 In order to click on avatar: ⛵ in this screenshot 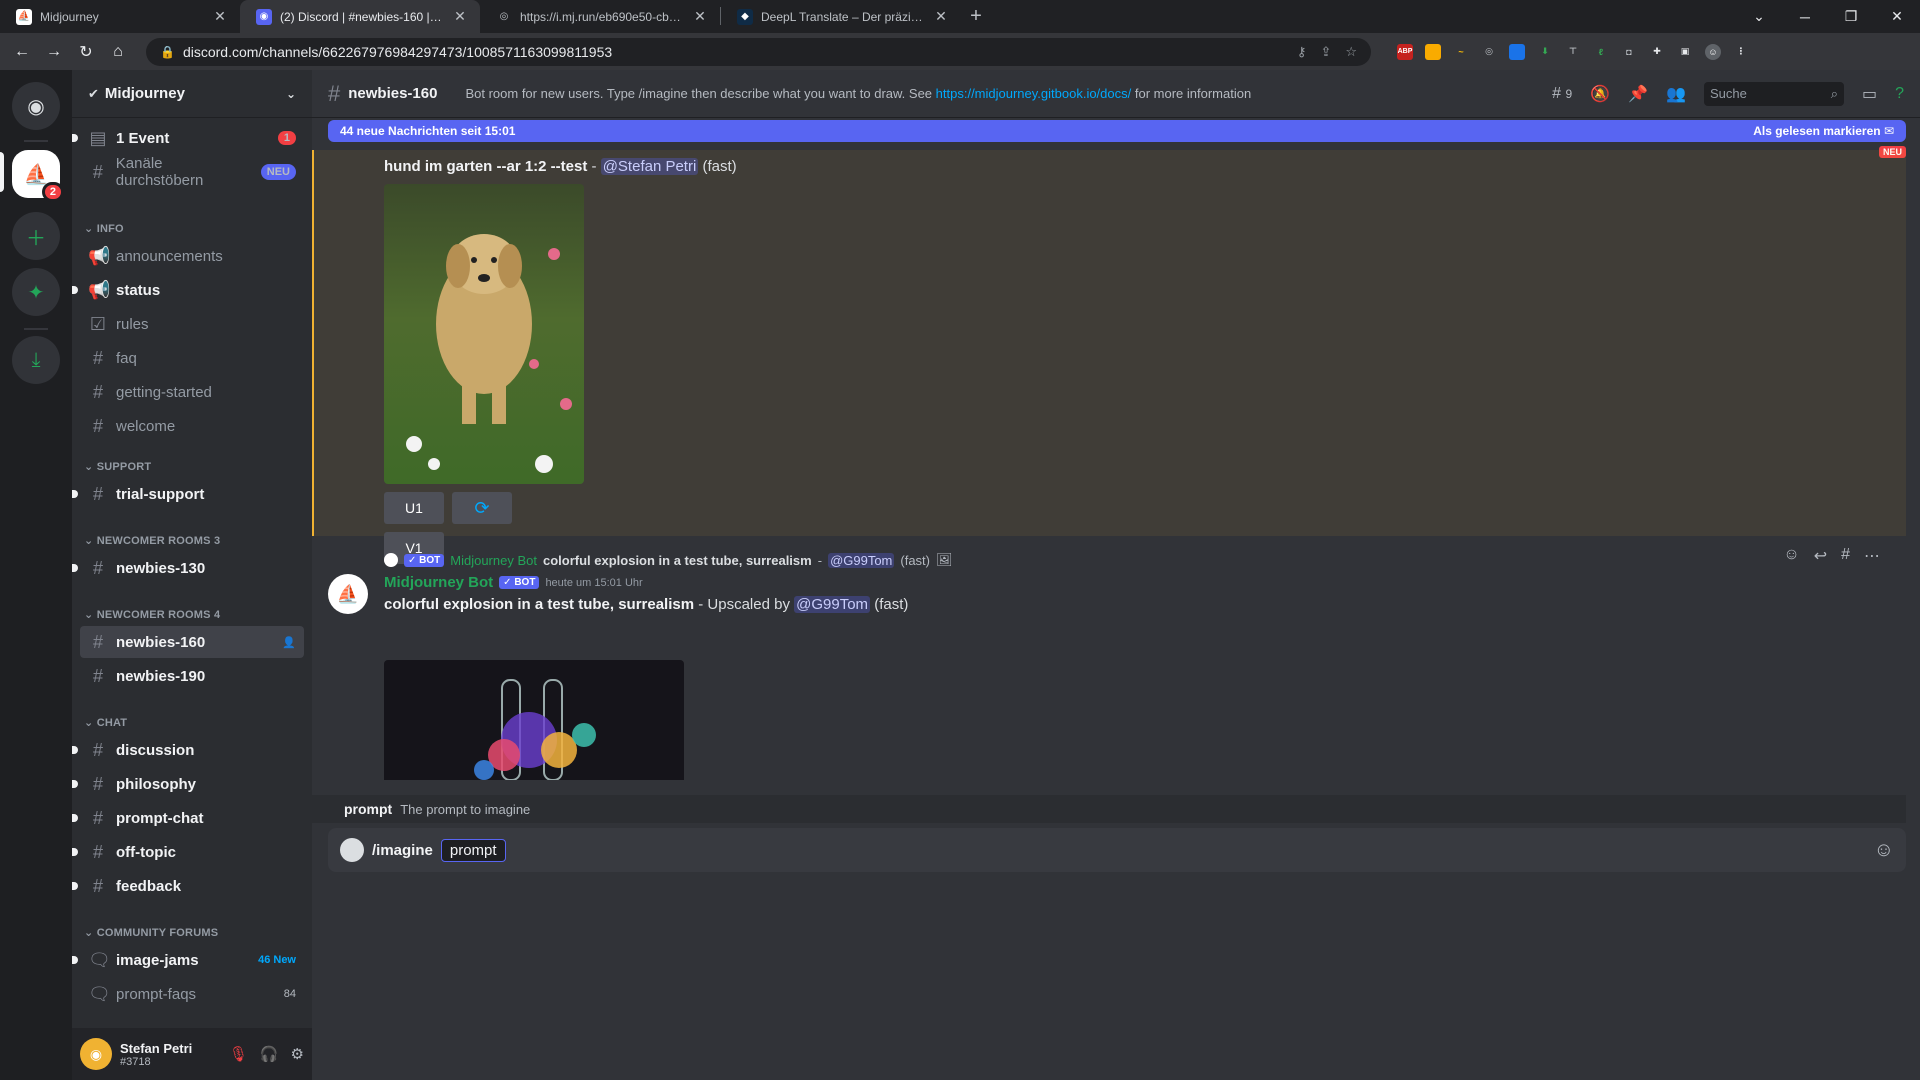, I will do `click(348, 594)`.